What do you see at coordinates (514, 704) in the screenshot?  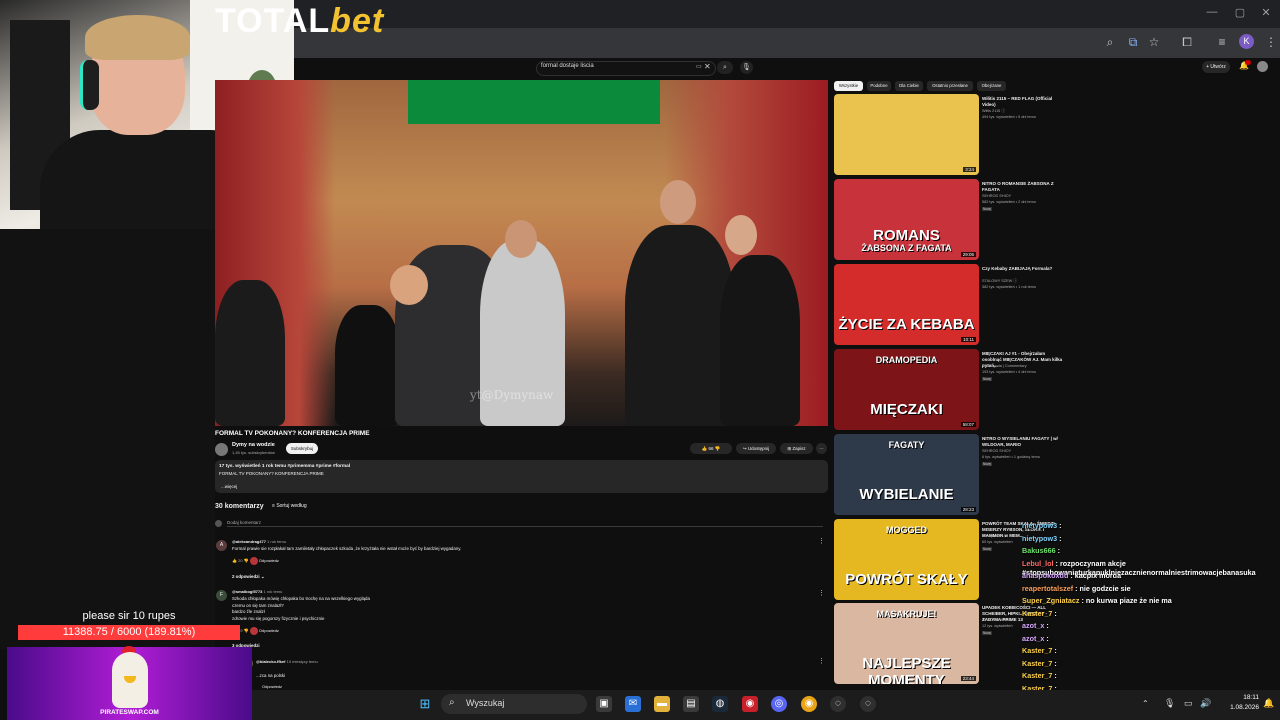 I see `taskbar-search` at bounding box center [514, 704].